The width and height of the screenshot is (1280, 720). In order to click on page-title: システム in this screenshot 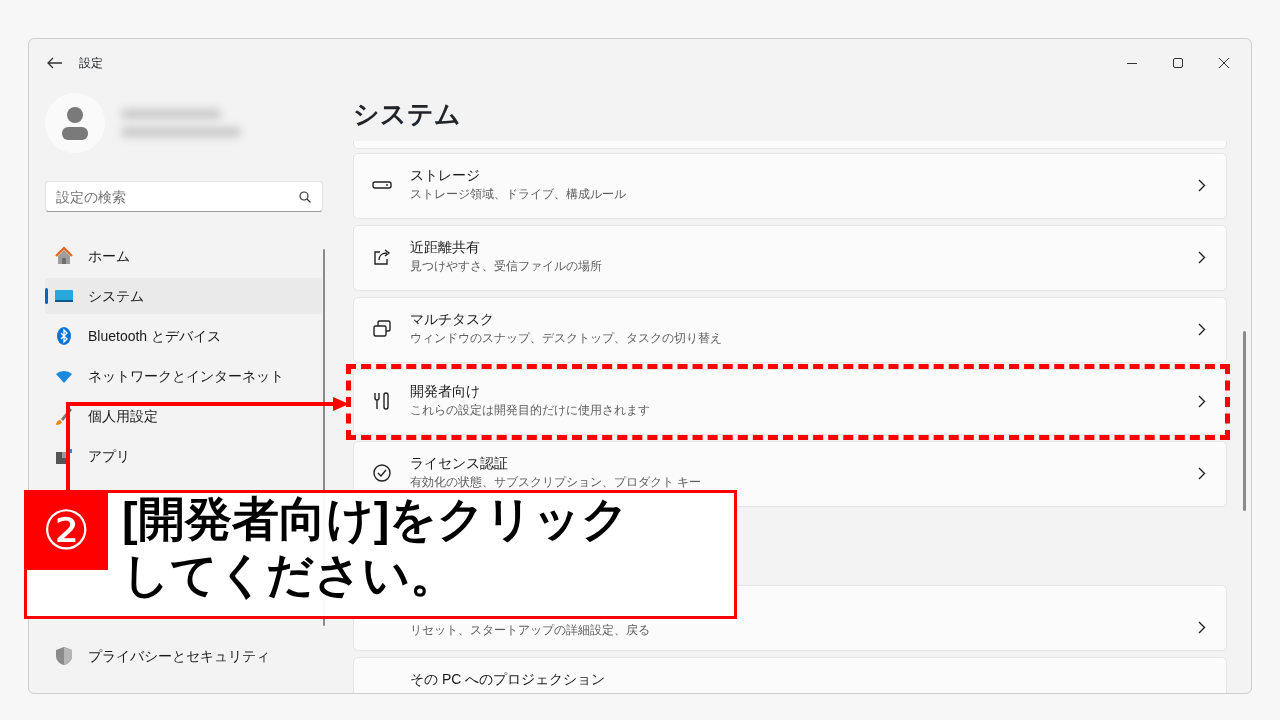, I will do `click(407, 114)`.